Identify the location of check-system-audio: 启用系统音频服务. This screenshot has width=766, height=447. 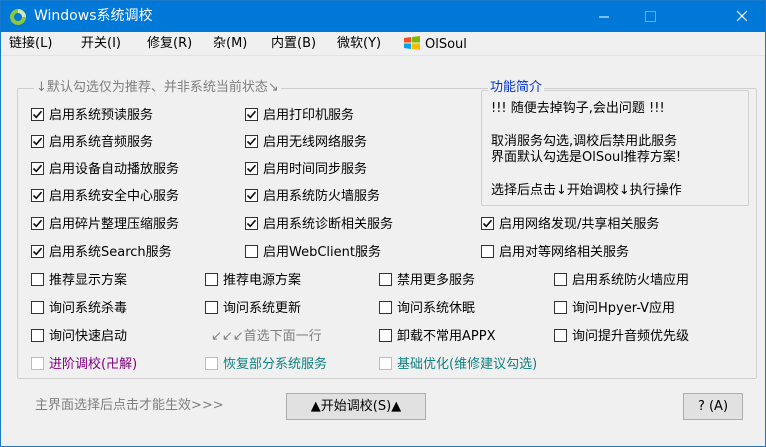
(92, 143).